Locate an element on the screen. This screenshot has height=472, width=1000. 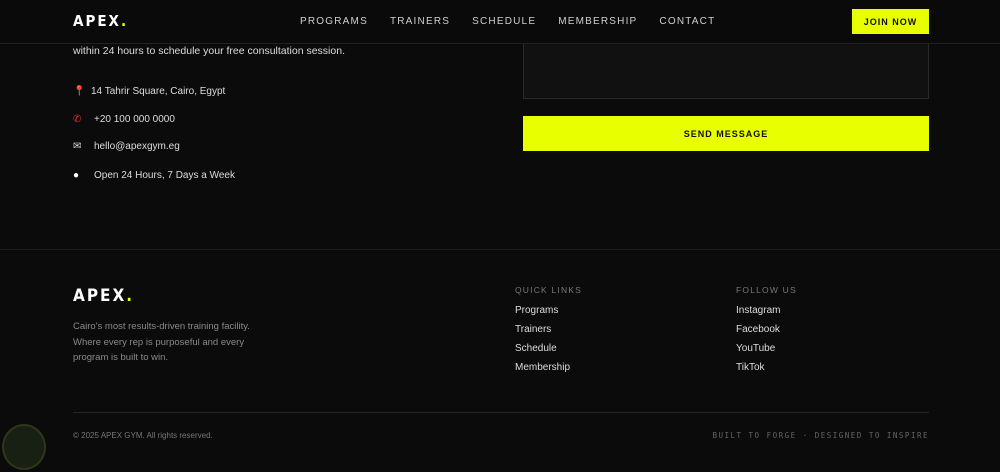
logo: APEX. is located at coordinates (100, 21).